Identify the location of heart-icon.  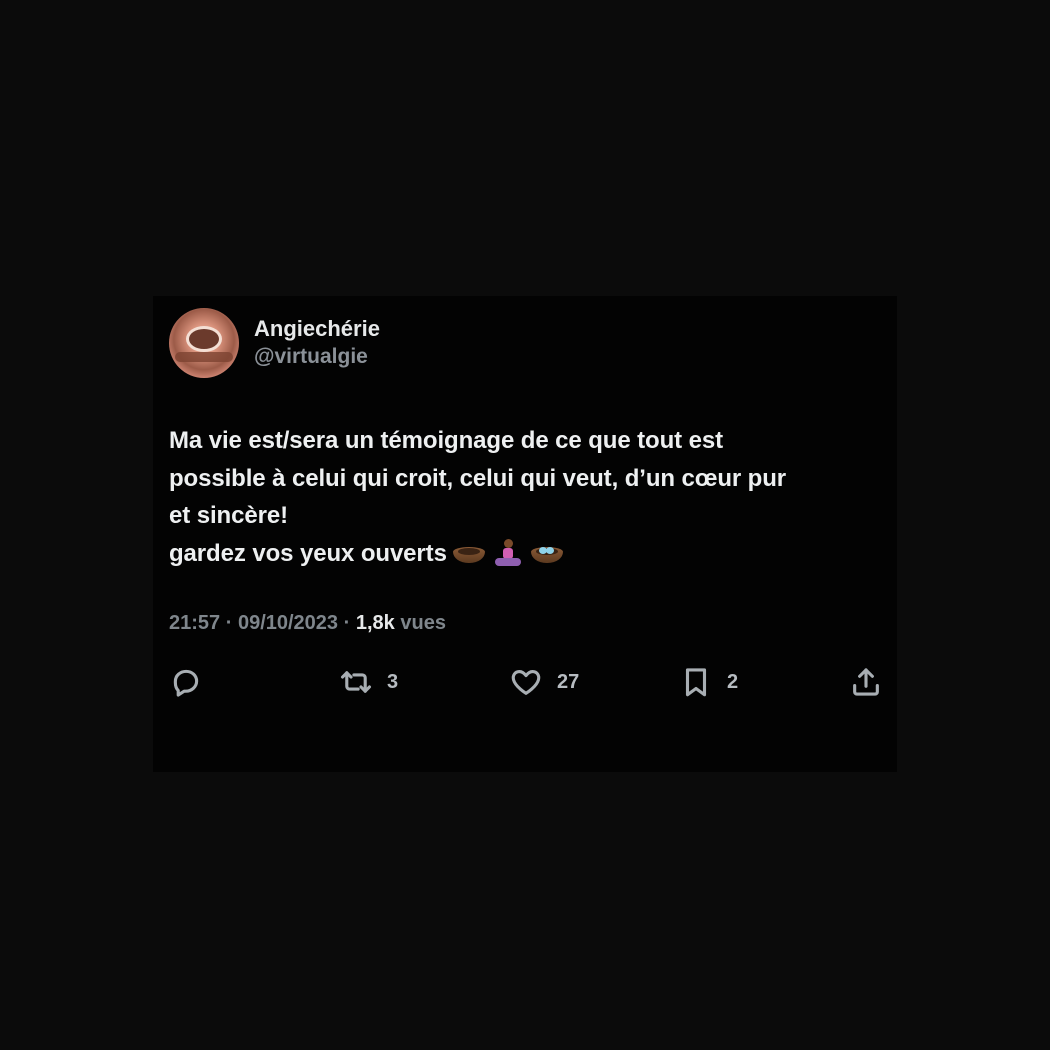
(526, 682).